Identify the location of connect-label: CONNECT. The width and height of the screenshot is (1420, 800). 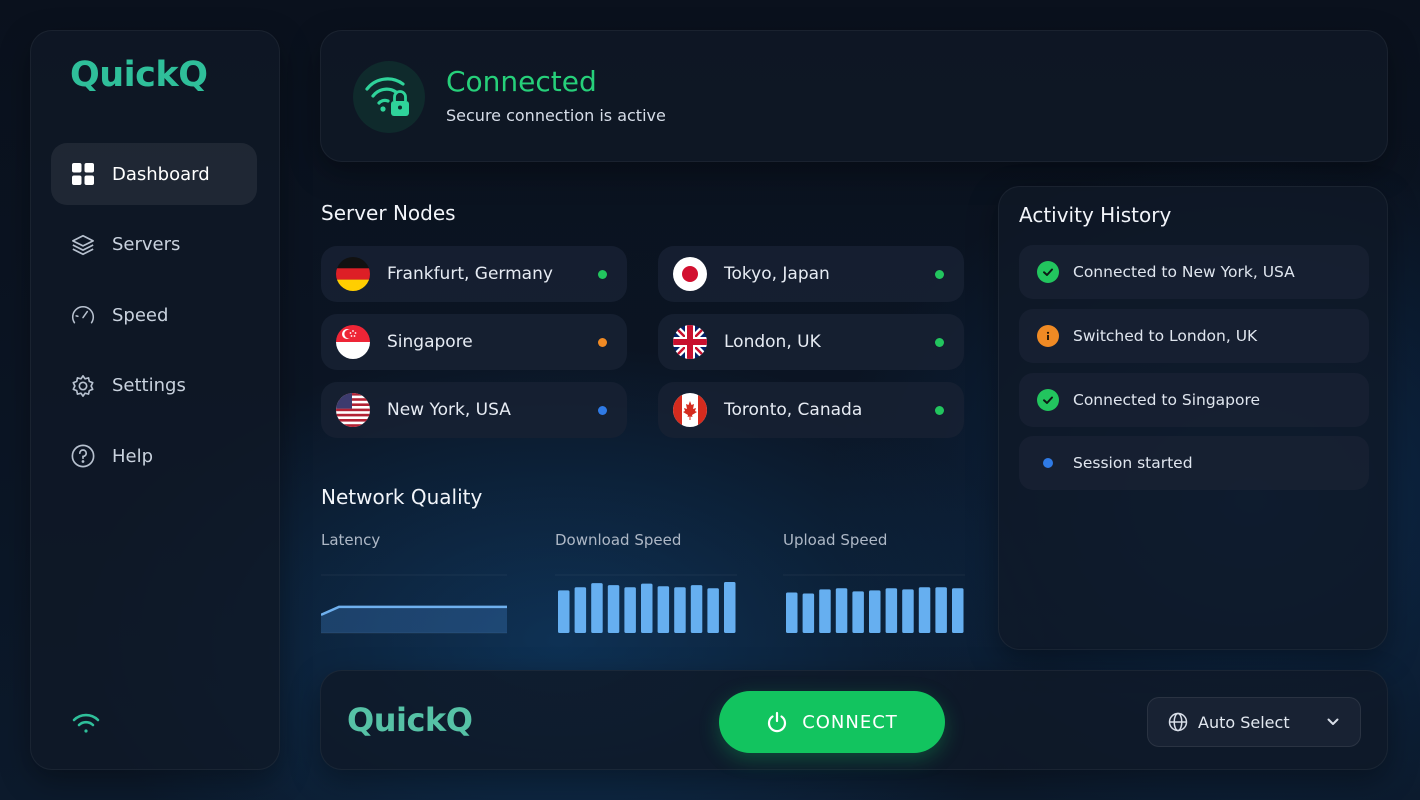
(850, 722).